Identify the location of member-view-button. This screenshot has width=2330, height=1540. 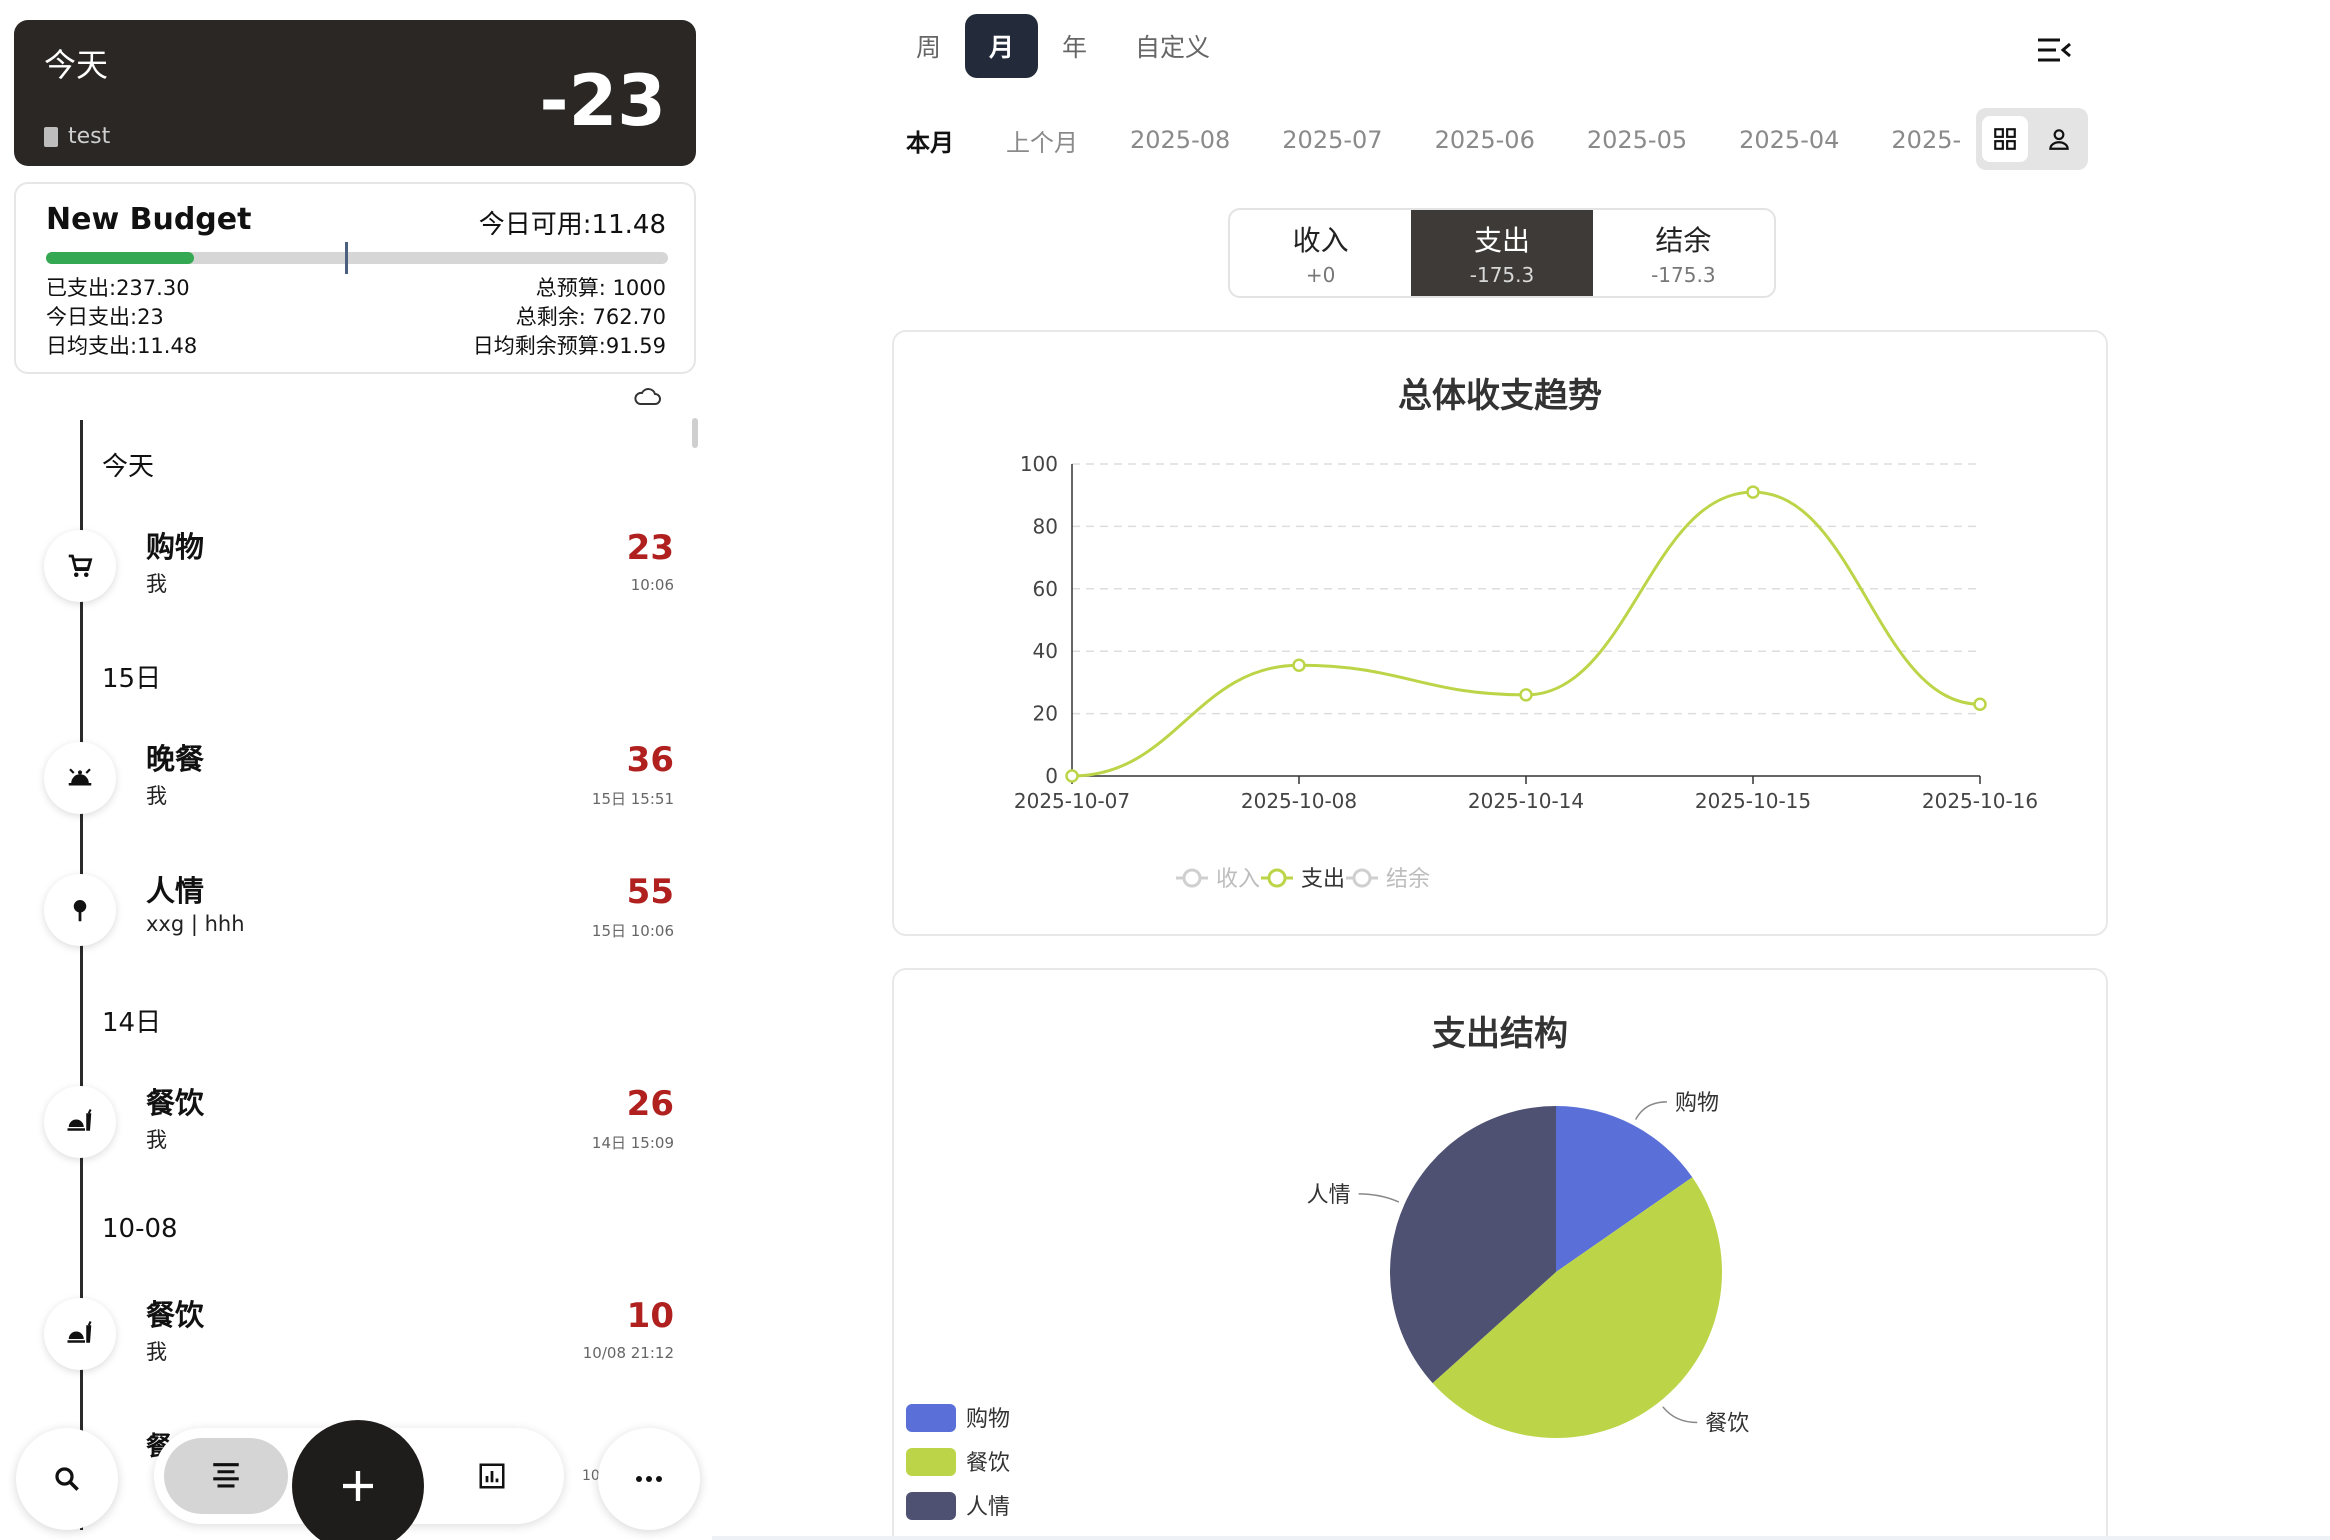
(2059, 139).